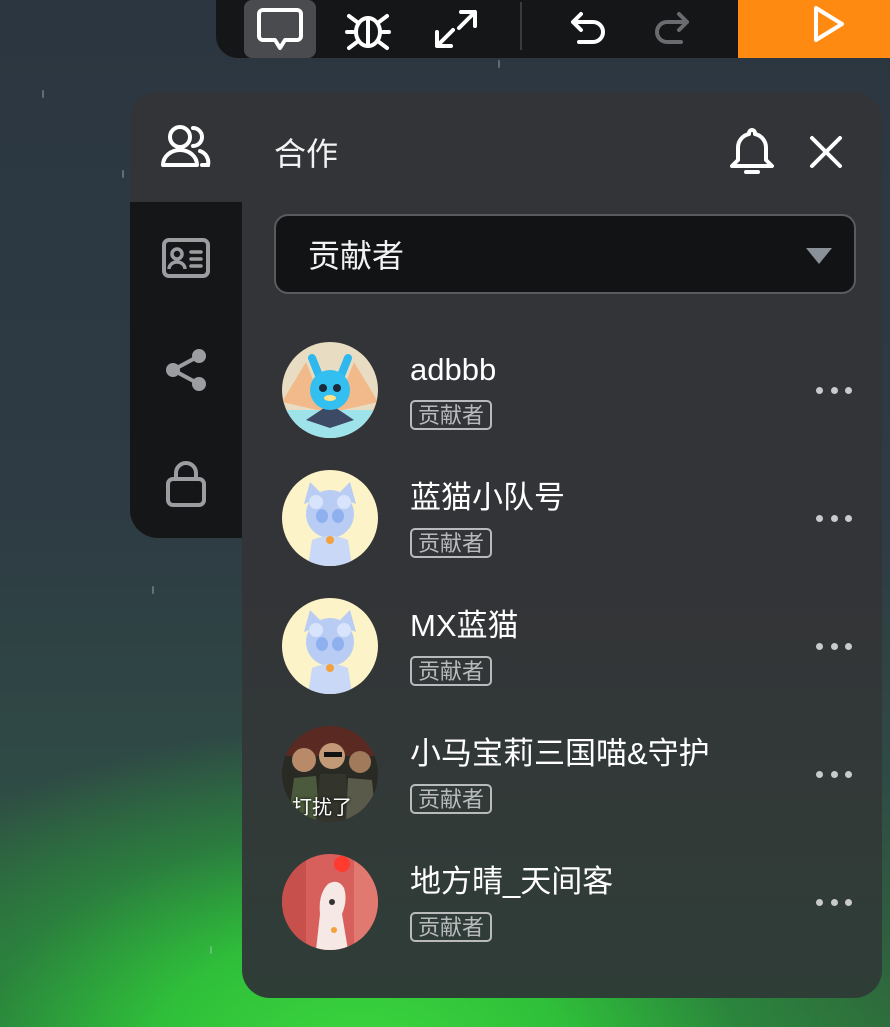 The image size is (890, 1027). Describe the element at coordinates (322, 808) in the screenshot. I see `avatar-caption: 打扰了` at that location.